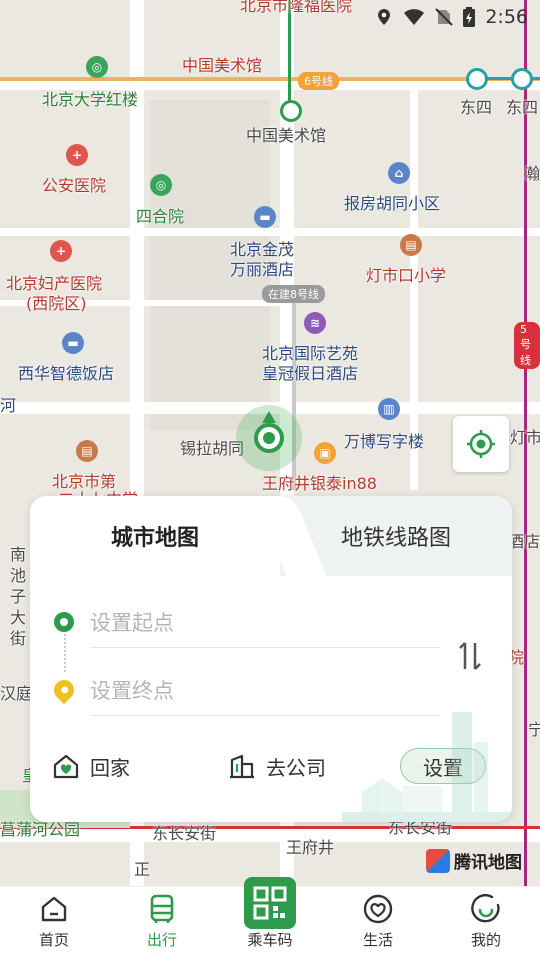  What do you see at coordinates (457, 17) in the screenshot?
I see `status-bar: 2:56` at bounding box center [457, 17].